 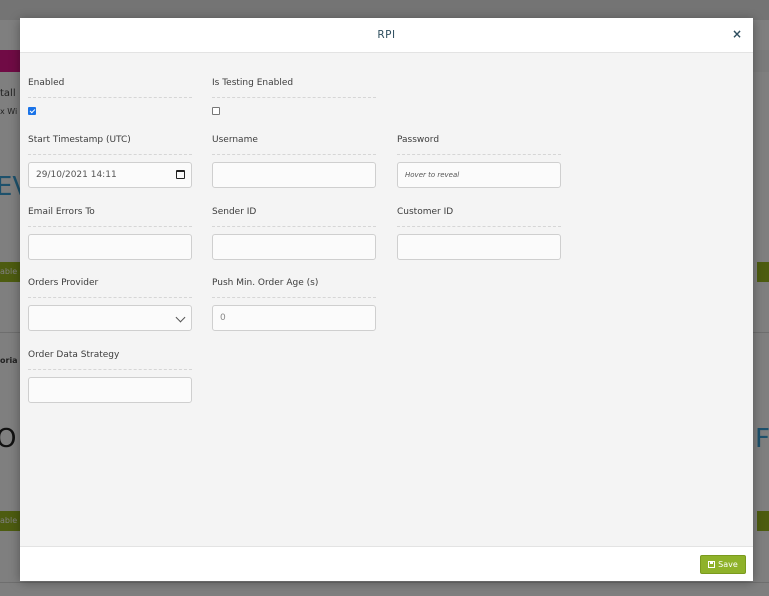 What do you see at coordinates (294, 247) in the screenshot?
I see `sender-id-input` at bounding box center [294, 247].